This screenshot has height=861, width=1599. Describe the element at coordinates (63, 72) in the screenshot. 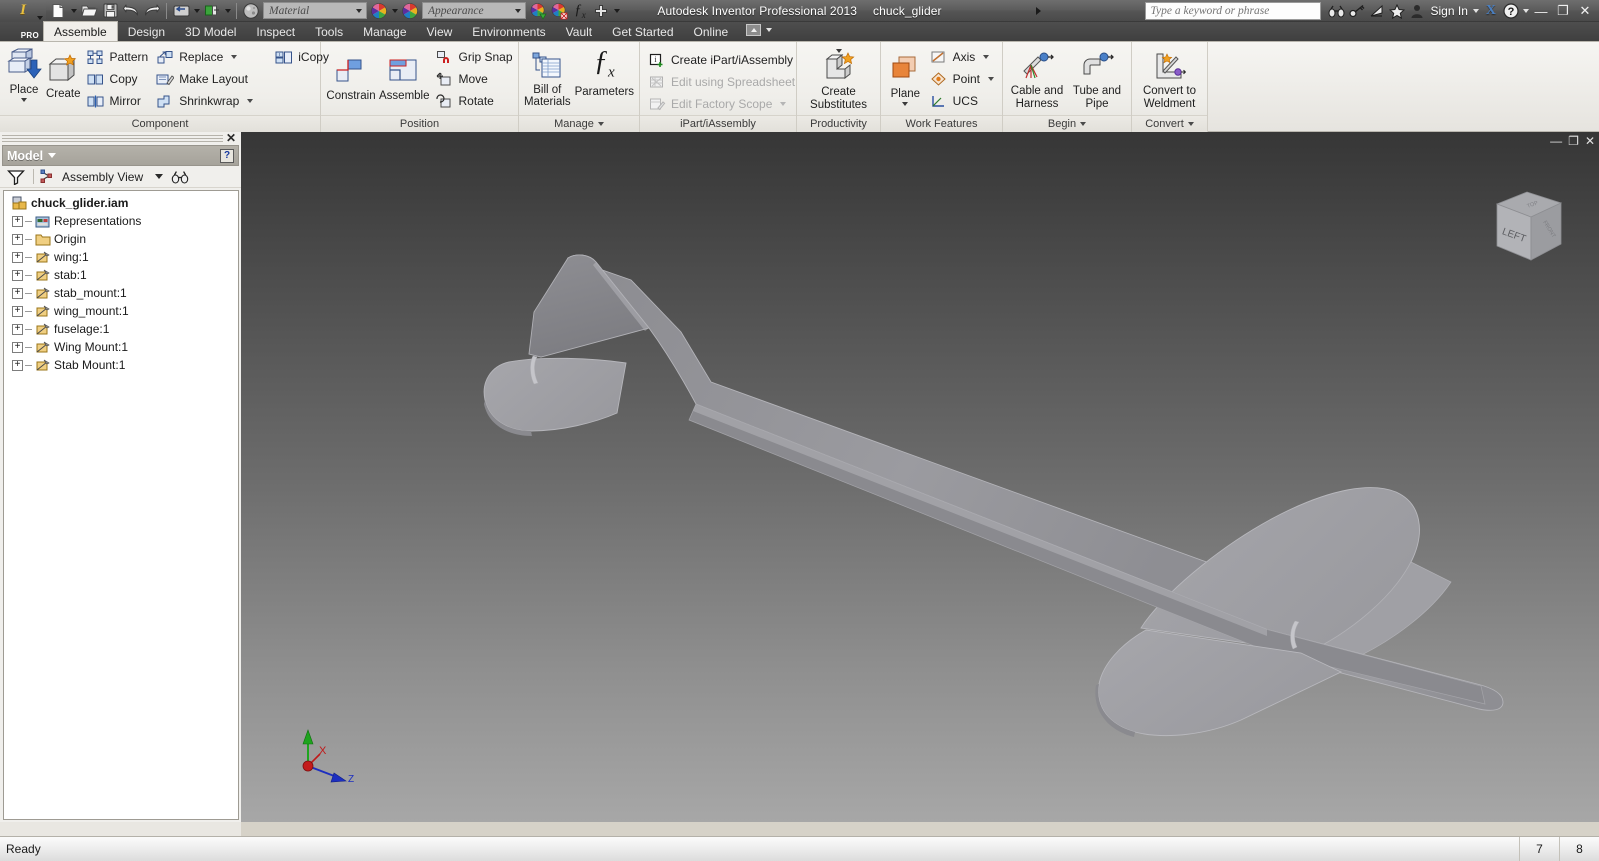

I see `create-component-button: Create` at that location.